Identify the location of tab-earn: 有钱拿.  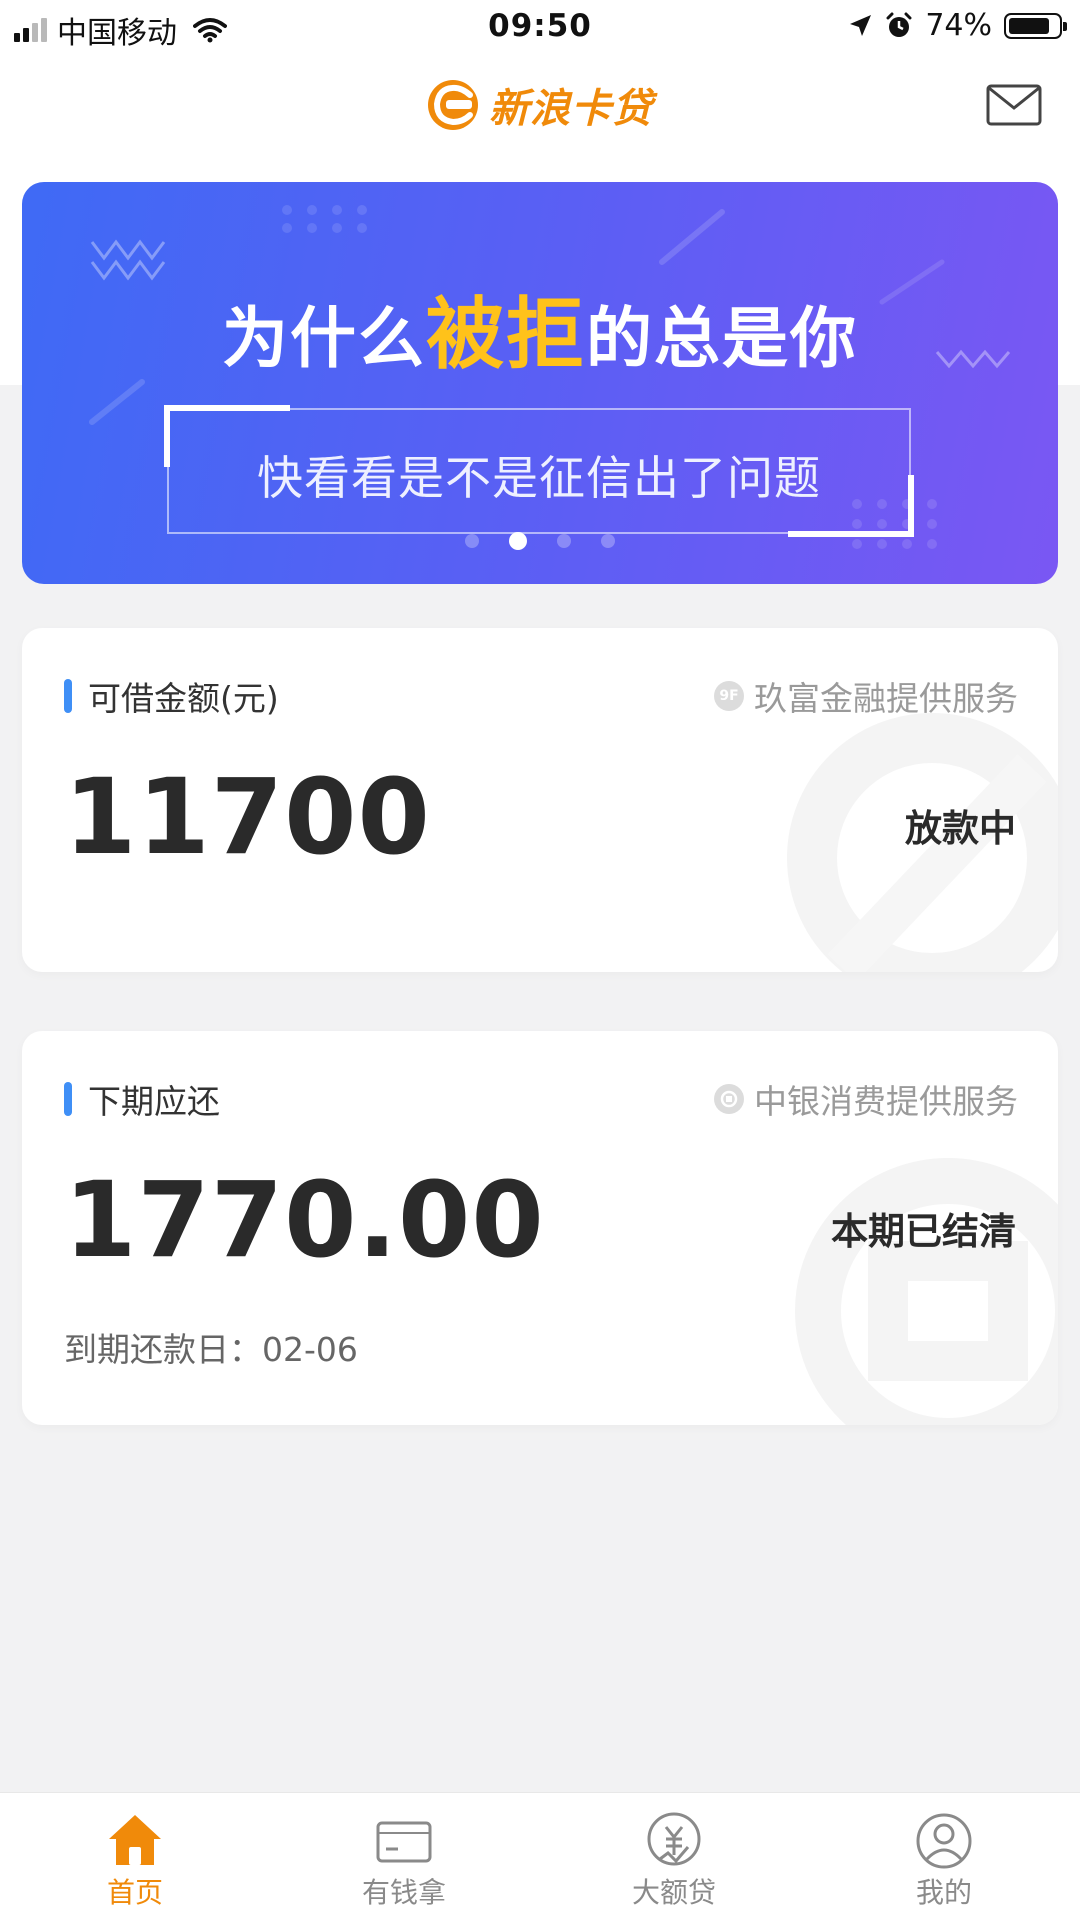
(404, 1856).